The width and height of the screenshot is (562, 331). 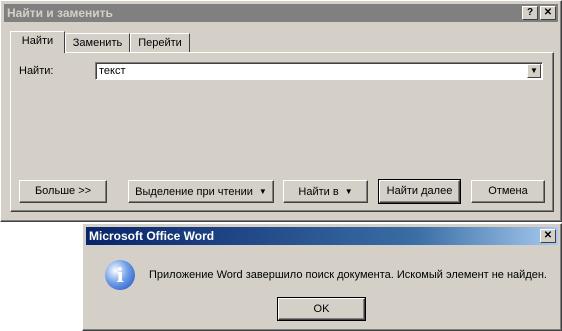 I want to click on find-next-button: Найти далее, so click(x=419, y=191).